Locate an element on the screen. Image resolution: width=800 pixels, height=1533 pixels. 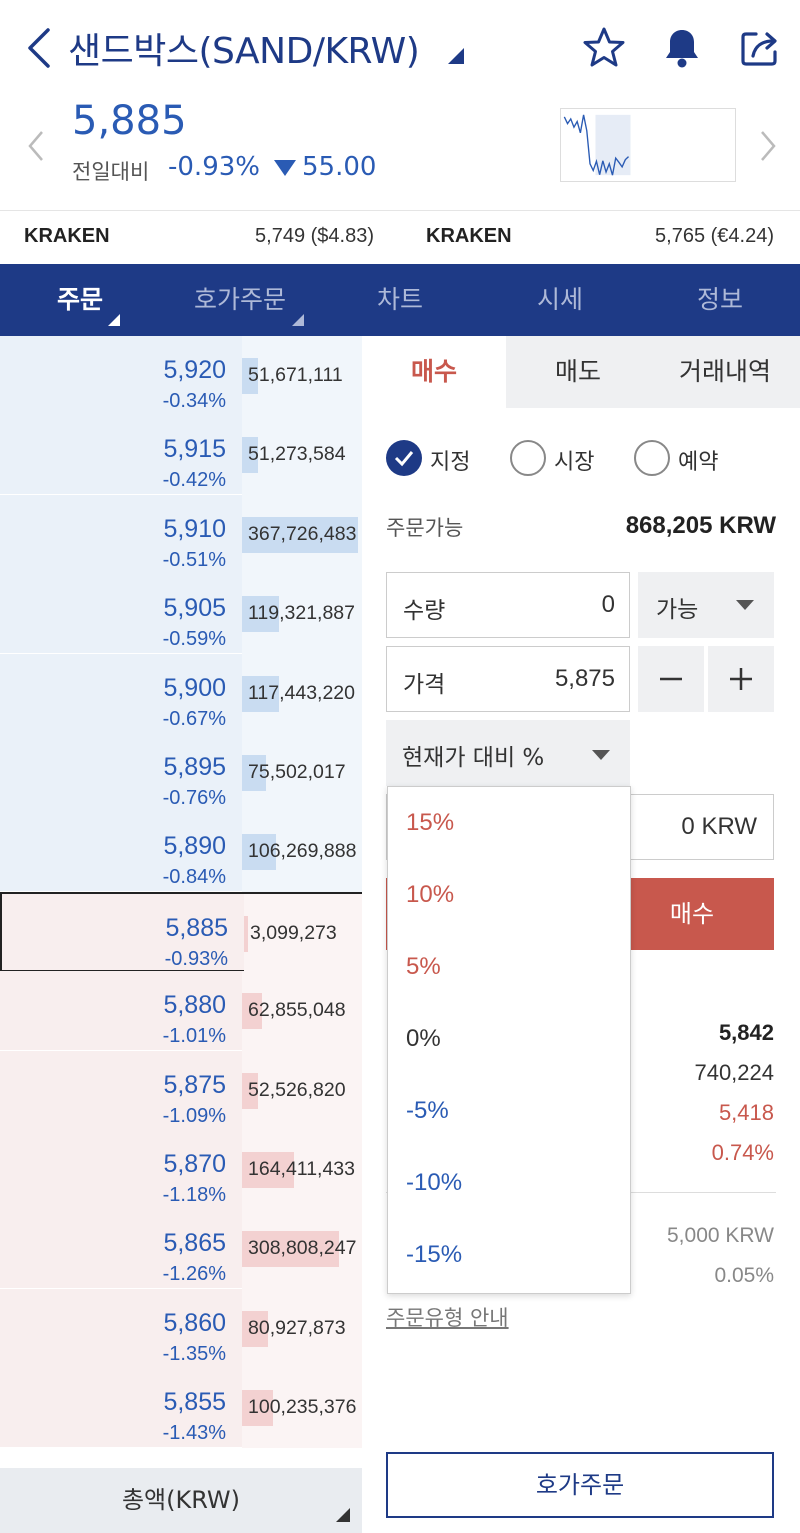
orderbook-percent: -0.93% is located at coordinates (196, 958).